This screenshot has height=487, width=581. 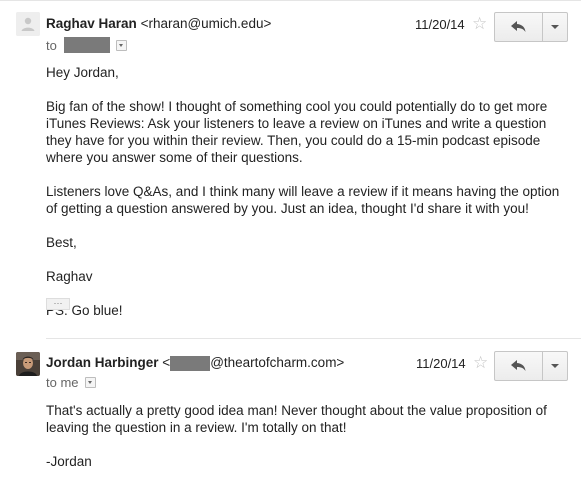 I want to click on avatar, so click(x=28, y=364).